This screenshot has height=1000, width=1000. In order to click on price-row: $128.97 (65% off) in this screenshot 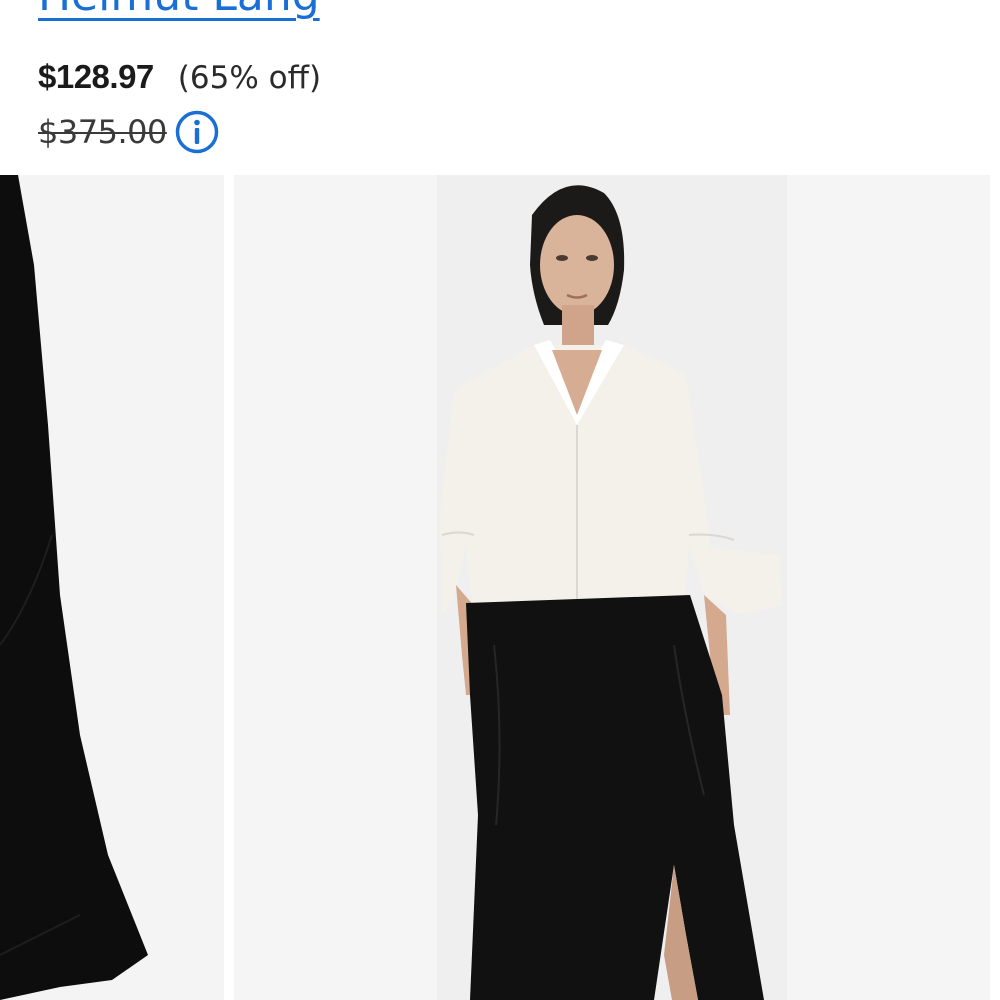, I will do `click(179, 77)`.